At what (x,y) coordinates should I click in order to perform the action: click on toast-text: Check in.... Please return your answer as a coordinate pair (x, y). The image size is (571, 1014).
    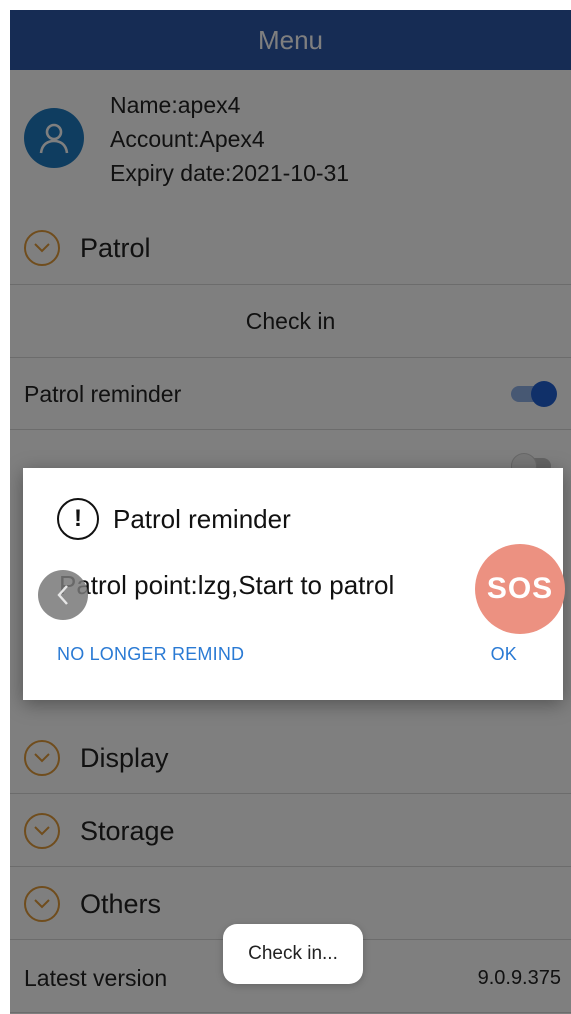
    Looking at the image, I should click on (293, 953).